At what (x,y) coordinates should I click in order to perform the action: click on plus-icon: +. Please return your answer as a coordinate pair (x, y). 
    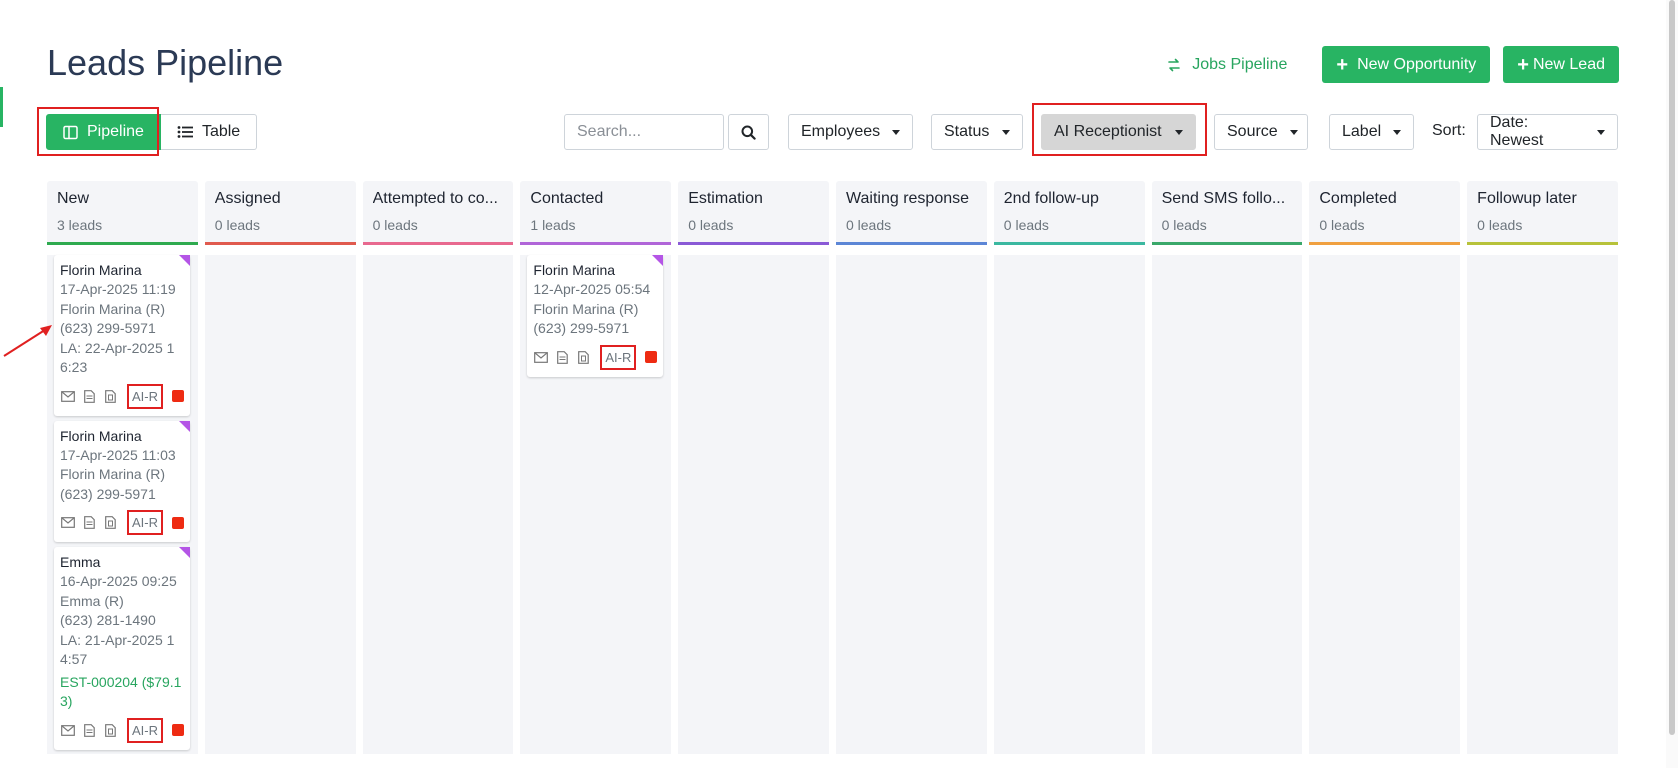
    Looking at the image, I should click on (1342, 64).